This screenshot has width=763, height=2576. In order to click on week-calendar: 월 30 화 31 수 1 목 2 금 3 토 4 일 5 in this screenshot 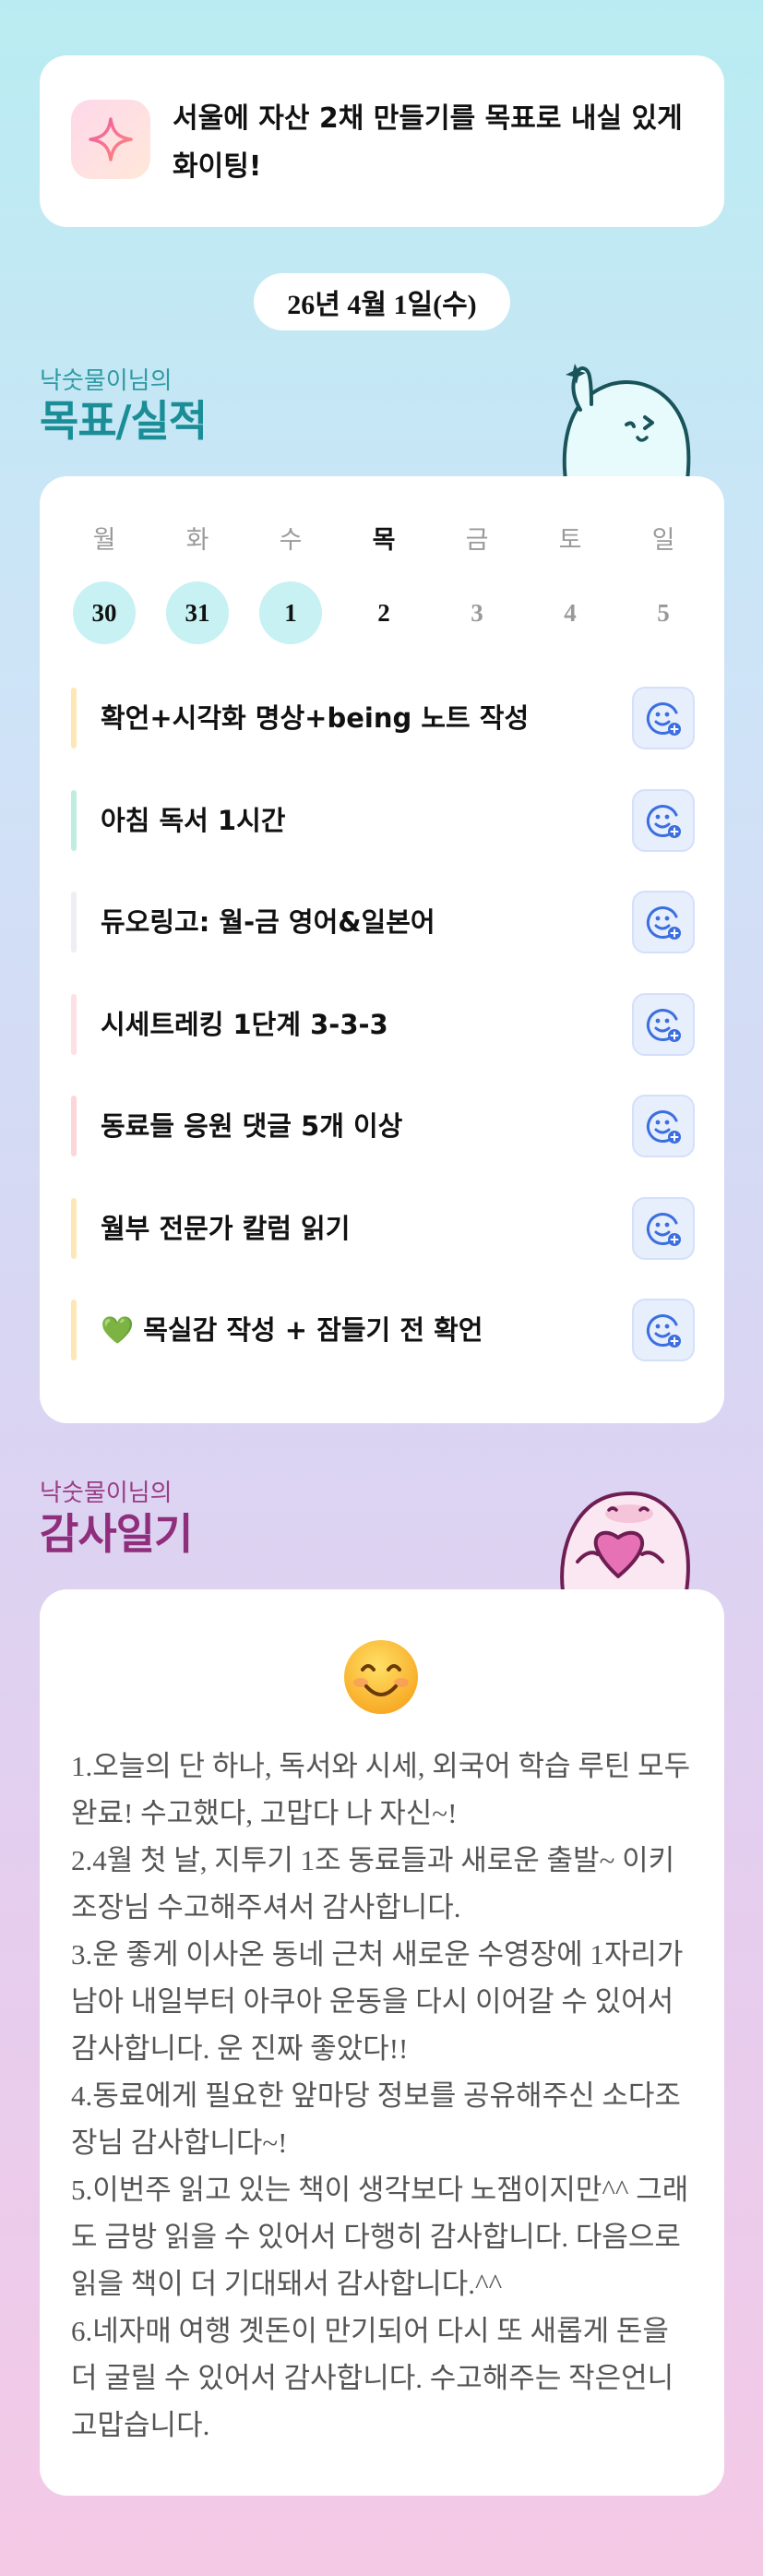, I will do `click(382, 587)`.